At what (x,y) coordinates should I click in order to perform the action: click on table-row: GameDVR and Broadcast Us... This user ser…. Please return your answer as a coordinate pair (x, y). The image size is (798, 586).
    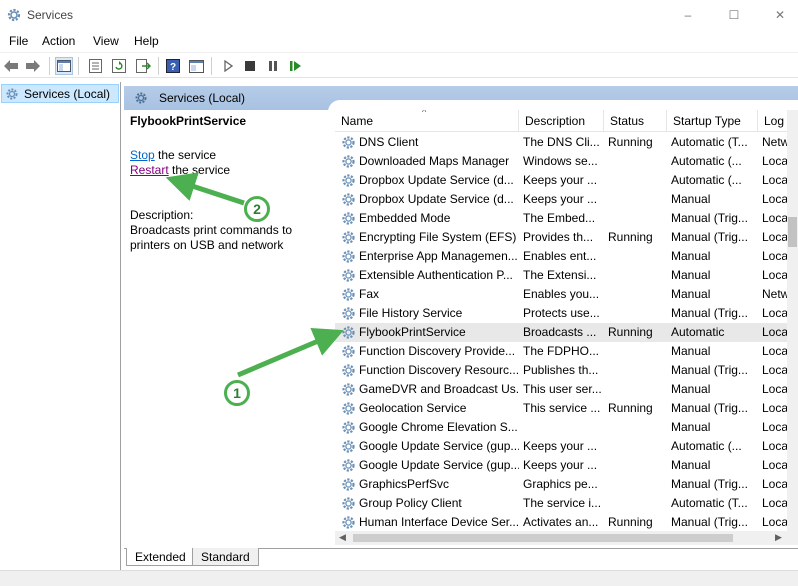
    Looking at the image, I should click on (566, 389).